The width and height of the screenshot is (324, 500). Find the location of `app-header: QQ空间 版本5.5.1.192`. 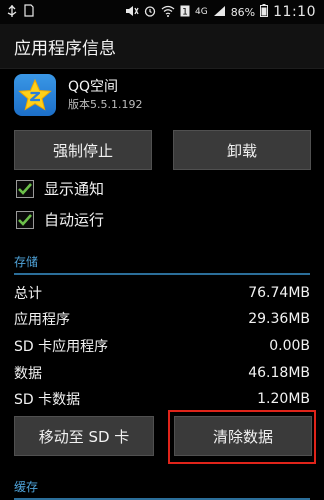

app-header: QQ空间 版本5.5.1.192 is located at coordinates (78, 95).